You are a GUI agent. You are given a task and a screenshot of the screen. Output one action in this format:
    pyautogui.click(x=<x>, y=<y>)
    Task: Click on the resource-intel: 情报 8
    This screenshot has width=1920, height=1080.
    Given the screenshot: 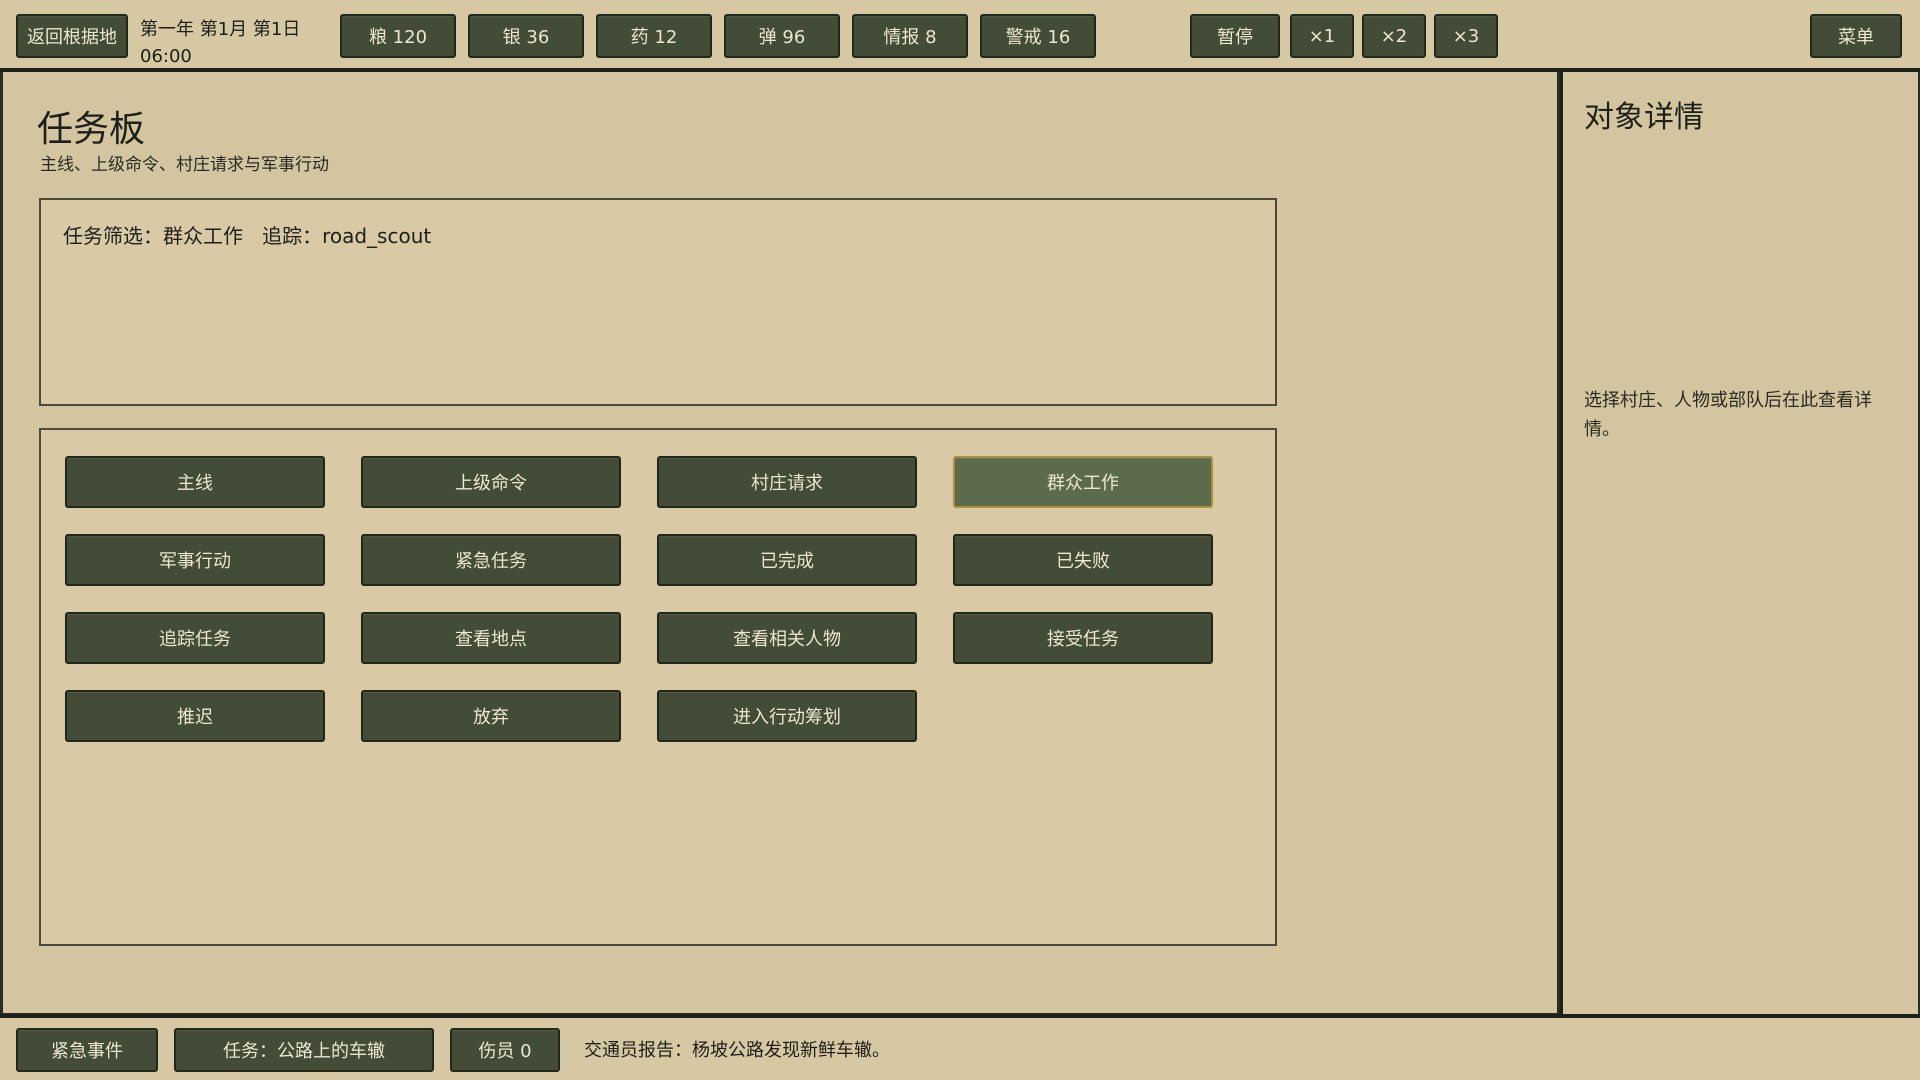 What is the action you would take?
    pyautogui.click(x=910, y=36)
    